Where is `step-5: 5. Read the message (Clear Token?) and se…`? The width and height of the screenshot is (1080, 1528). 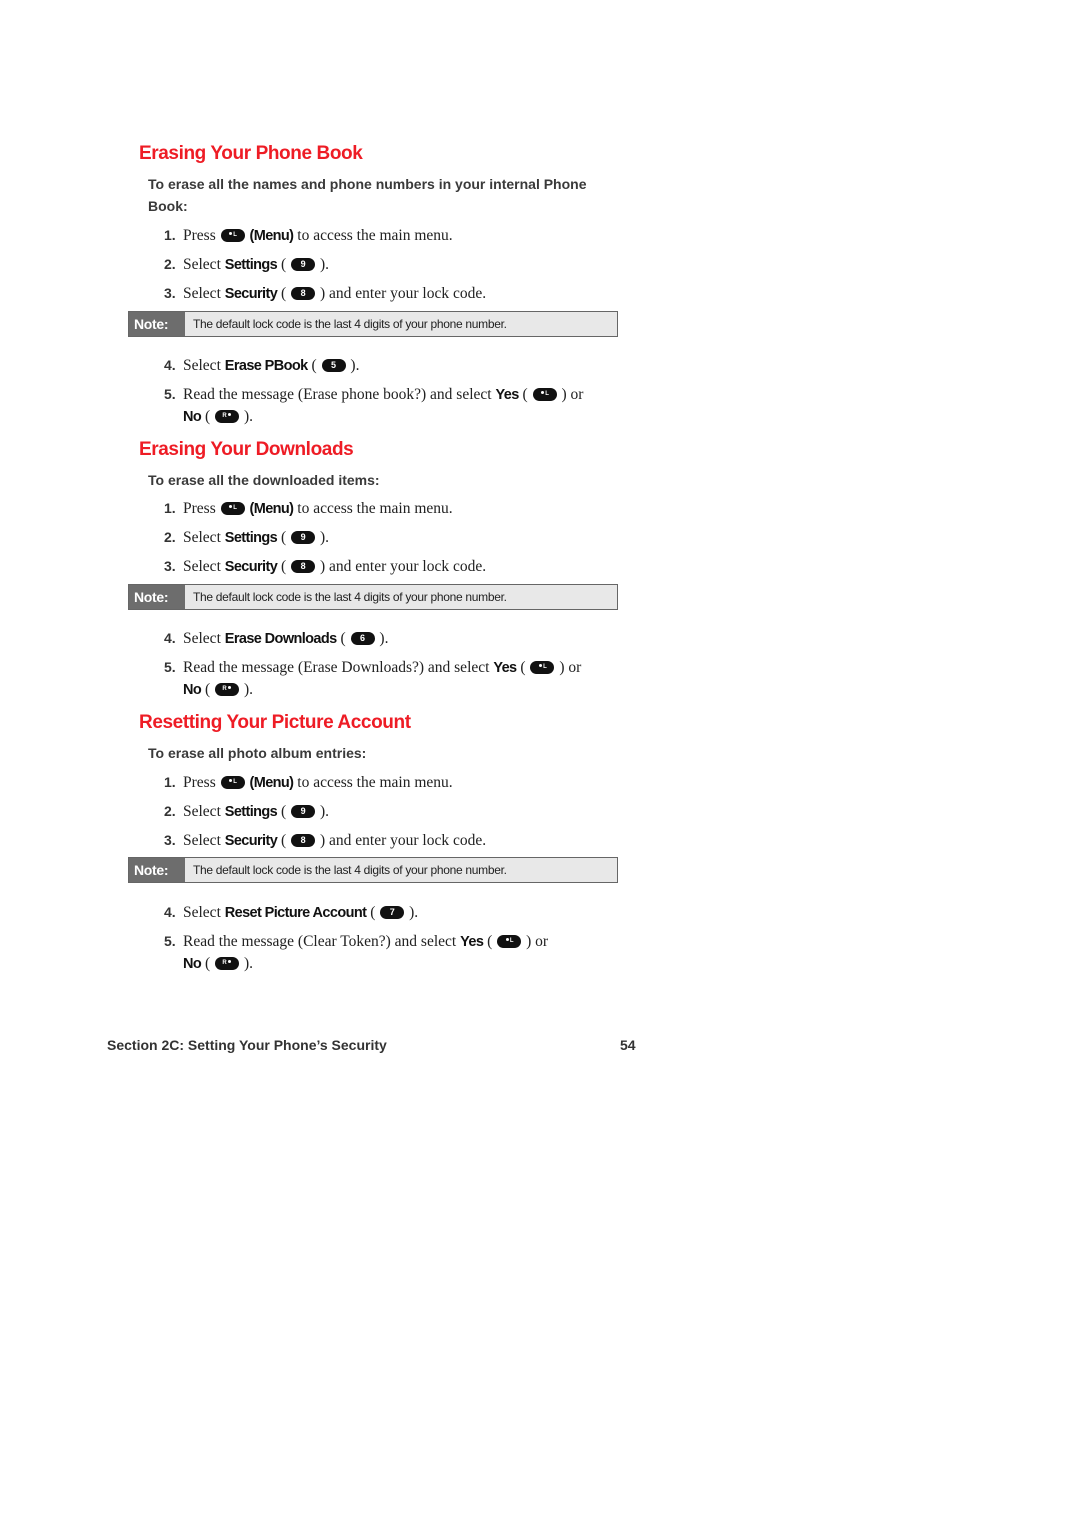 step-5: 5. Read the message (Clear Token?) and se… is located at coordinates (356, 952).